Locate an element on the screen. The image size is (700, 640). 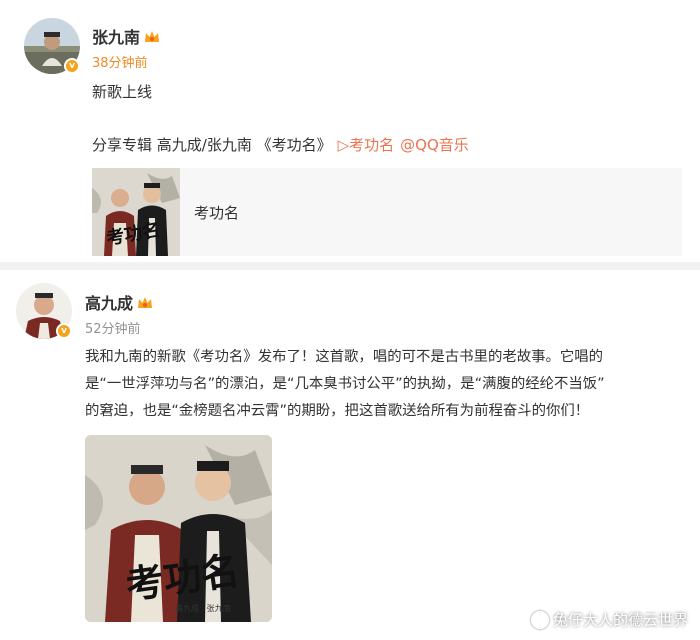
username: 高九成 is located at coordinates (119, 302).